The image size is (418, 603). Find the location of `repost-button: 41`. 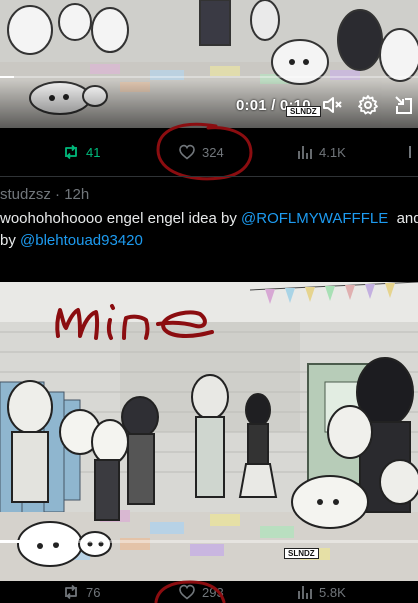

repost-button: 41 is located at coordinates (81, 152).